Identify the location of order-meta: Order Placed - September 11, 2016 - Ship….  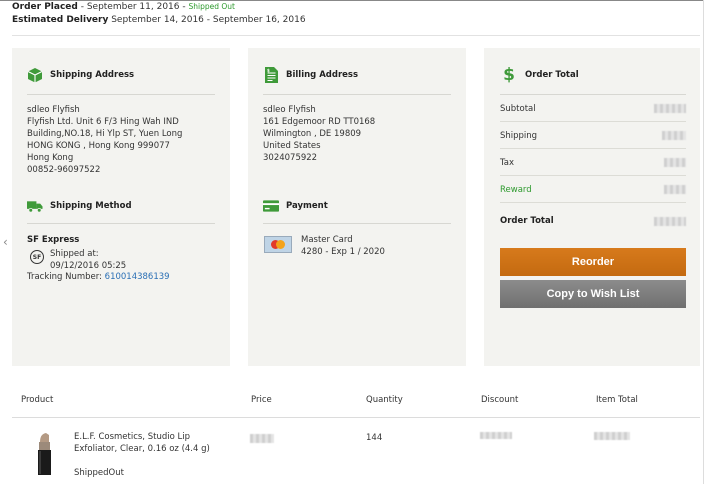
(159, 13).